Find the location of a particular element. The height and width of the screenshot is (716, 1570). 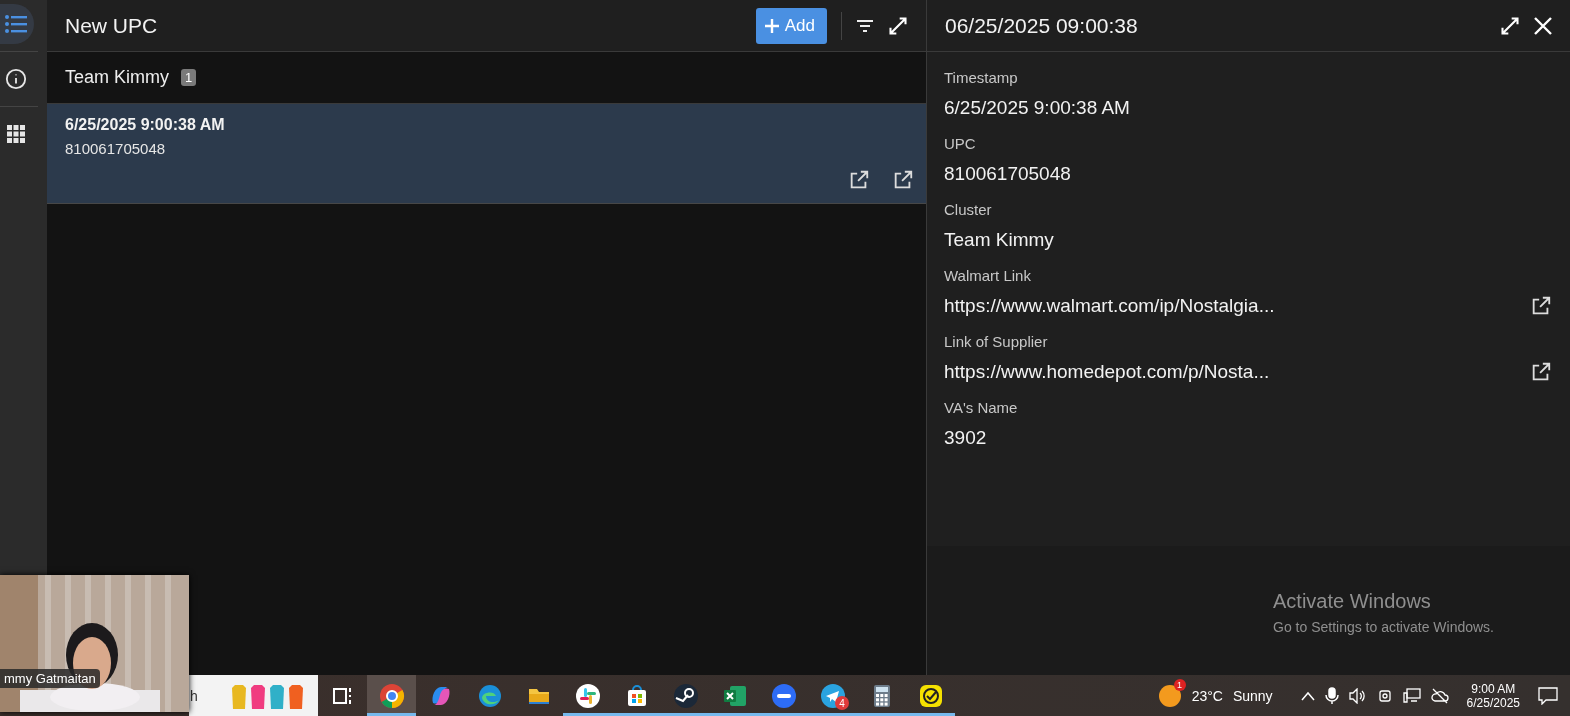

info-icon is located at coordinates (16, 79).